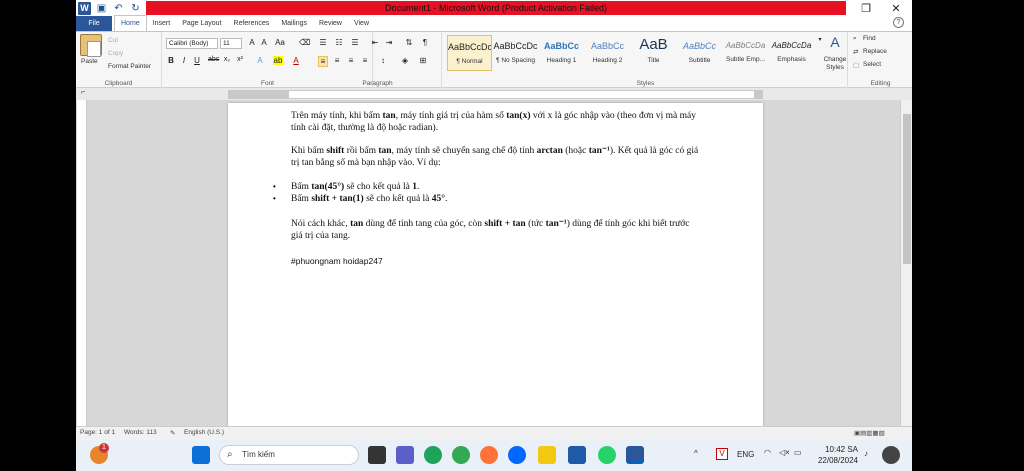  What do you see at coordinates (135, 8) in the screenshot?
I see `redo-icon: ↻` at bounding box center [135, 8].